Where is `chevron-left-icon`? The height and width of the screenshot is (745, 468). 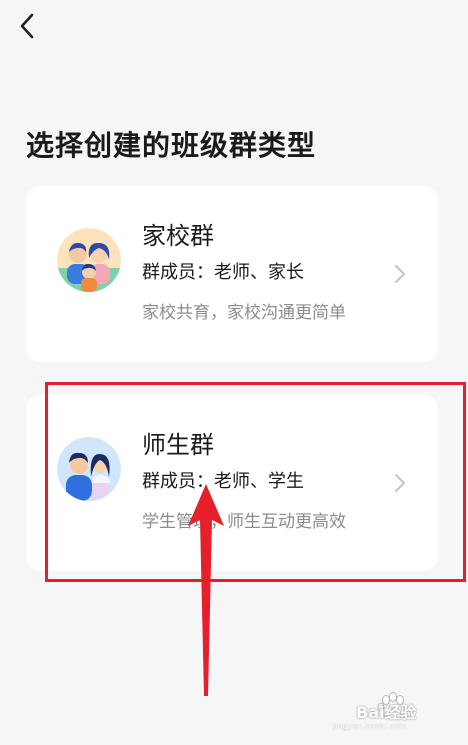 chevron-left-icon is located at coordinates (27, 26).